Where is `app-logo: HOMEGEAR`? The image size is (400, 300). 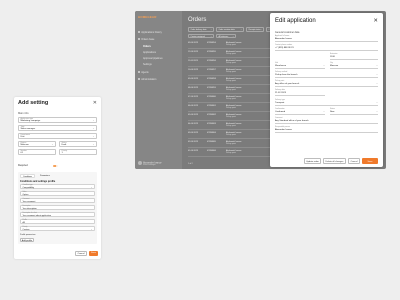
app-logo: HOMEGEAR is located at coordinates (147, 17).